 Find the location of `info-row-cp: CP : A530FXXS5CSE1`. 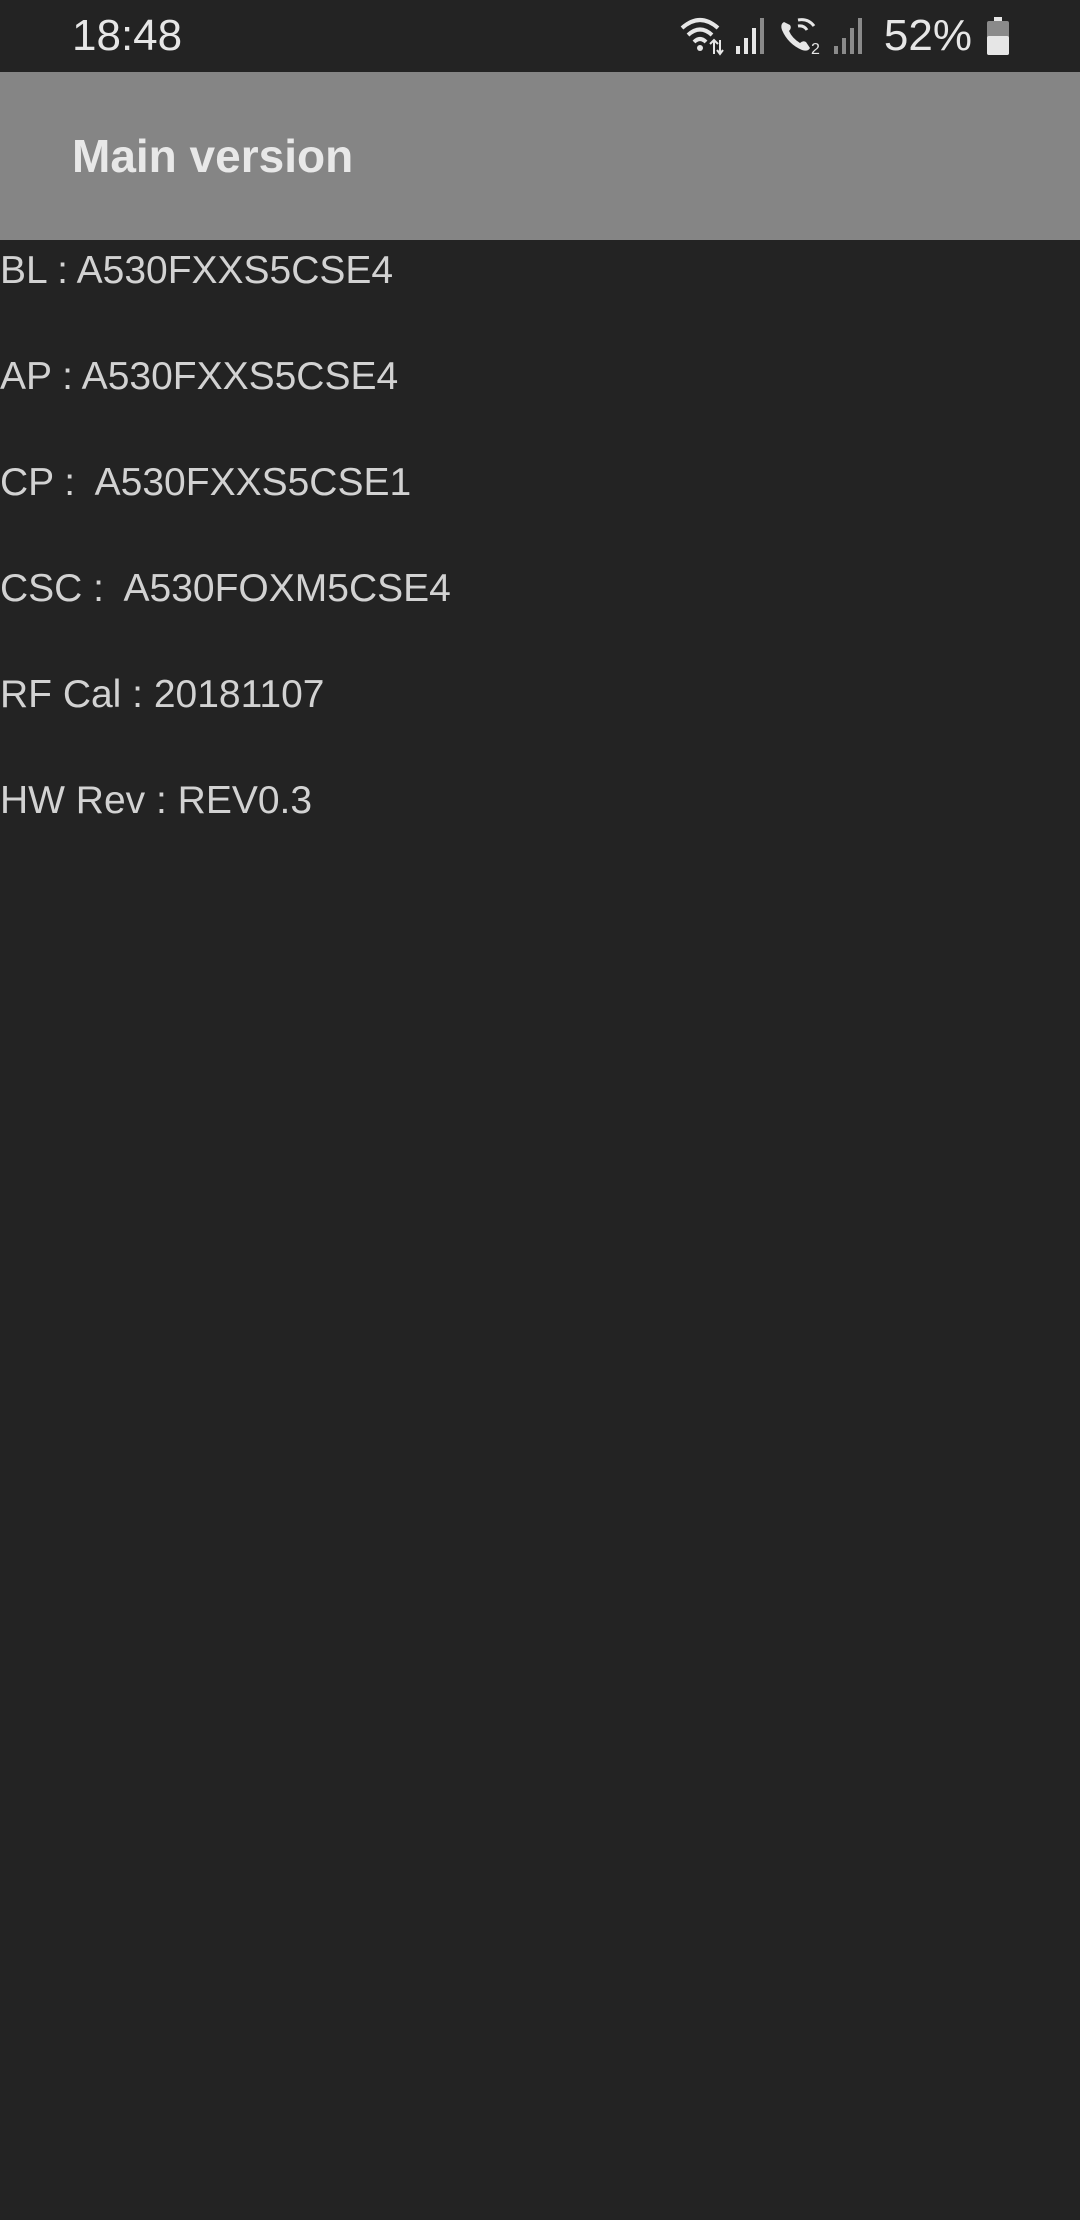

info-row-cp: CP : A530FXXS5CSE1 is located at coordinates (206, 482).